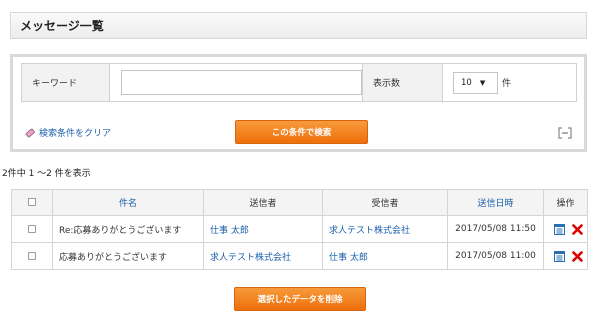  I want to click on clear-search-link: 検索条件をクリア, so click(68, 132).